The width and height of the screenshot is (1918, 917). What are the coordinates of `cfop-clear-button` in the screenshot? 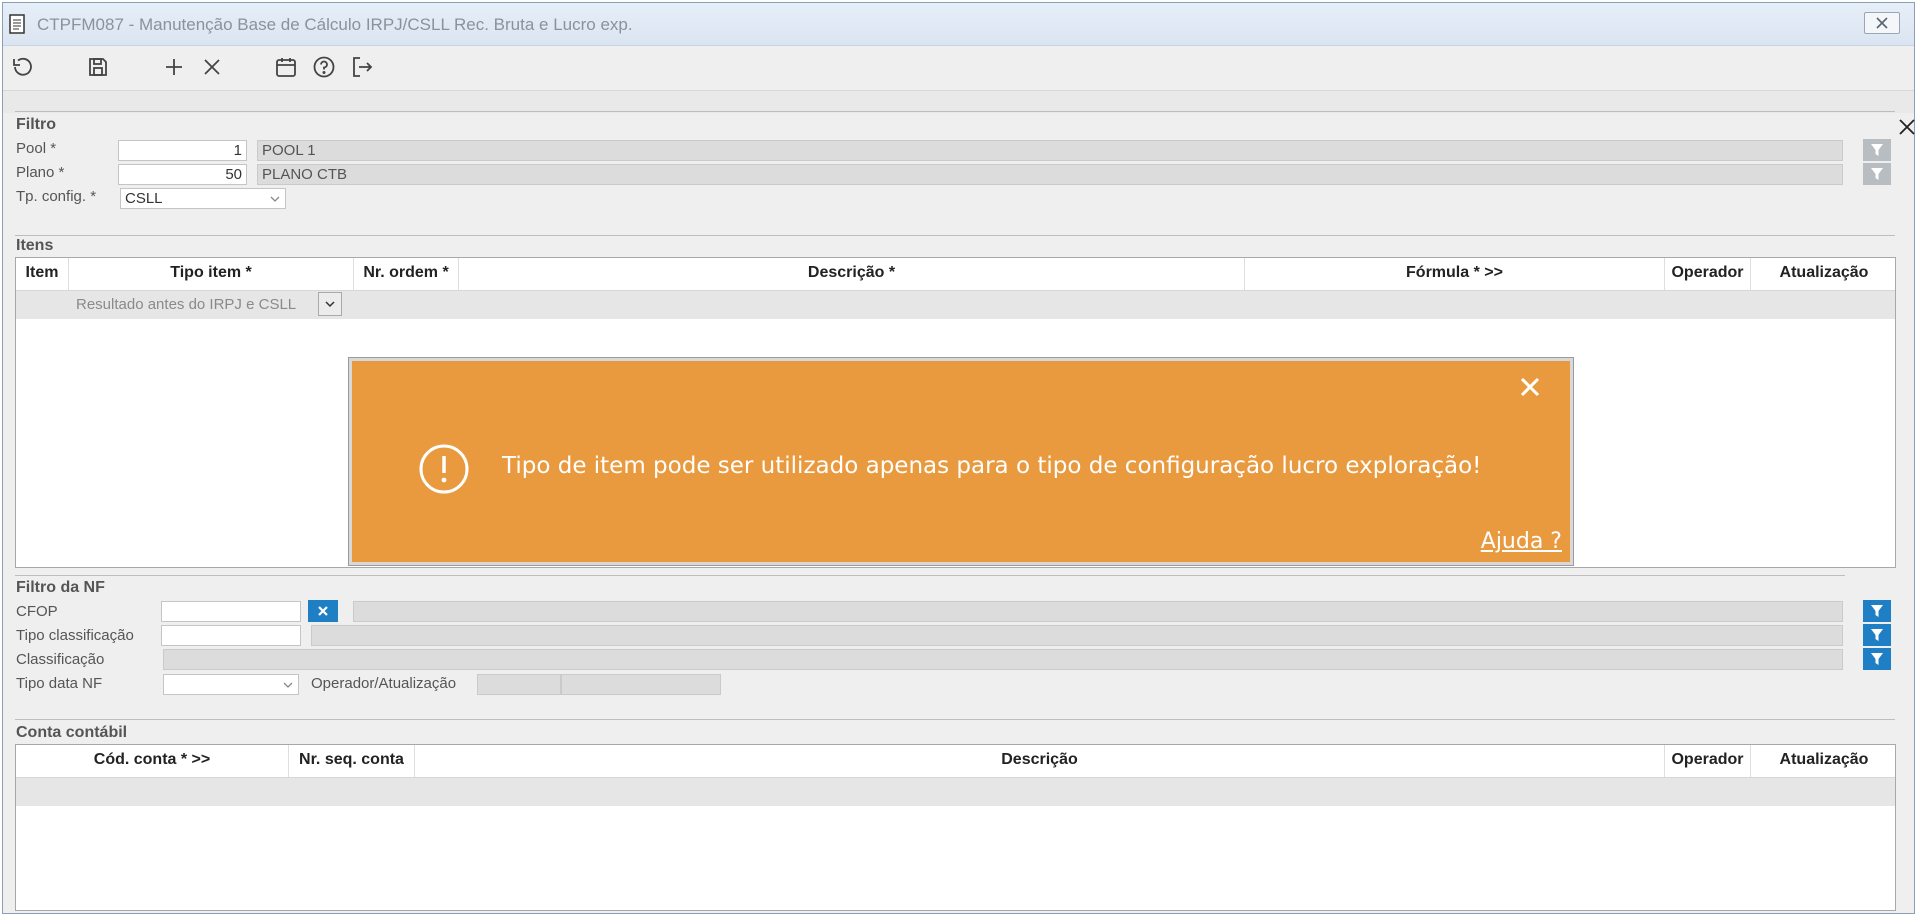 It's located at (323, 611).